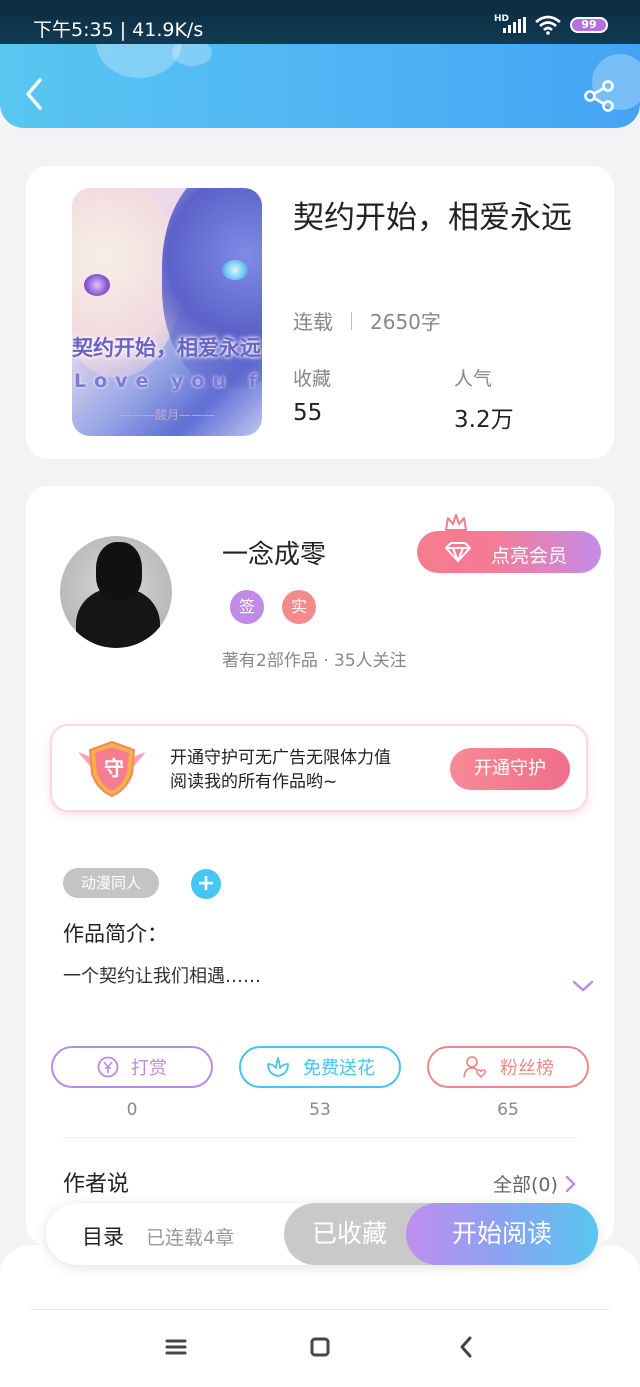  What do you see at coordinates (570, 1183) in the screenshot?
I see `chevron-right-icon` at bounding box center [570, 1183].